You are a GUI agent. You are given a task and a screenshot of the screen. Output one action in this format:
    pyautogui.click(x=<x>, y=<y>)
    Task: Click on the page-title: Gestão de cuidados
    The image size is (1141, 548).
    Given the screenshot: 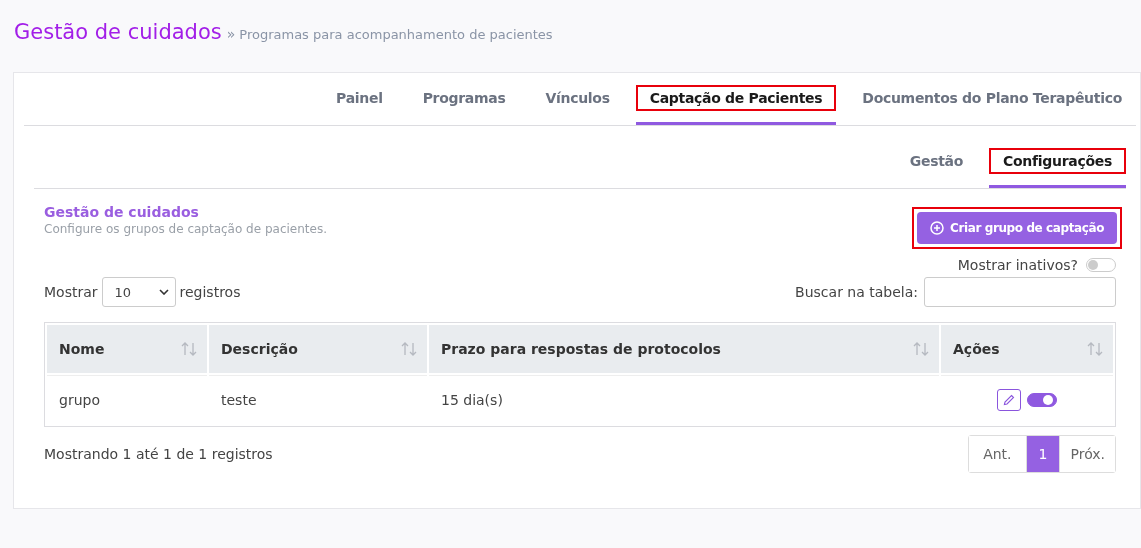 What is the action you would take?
    pyautogui.click(x=118, y=32)
    